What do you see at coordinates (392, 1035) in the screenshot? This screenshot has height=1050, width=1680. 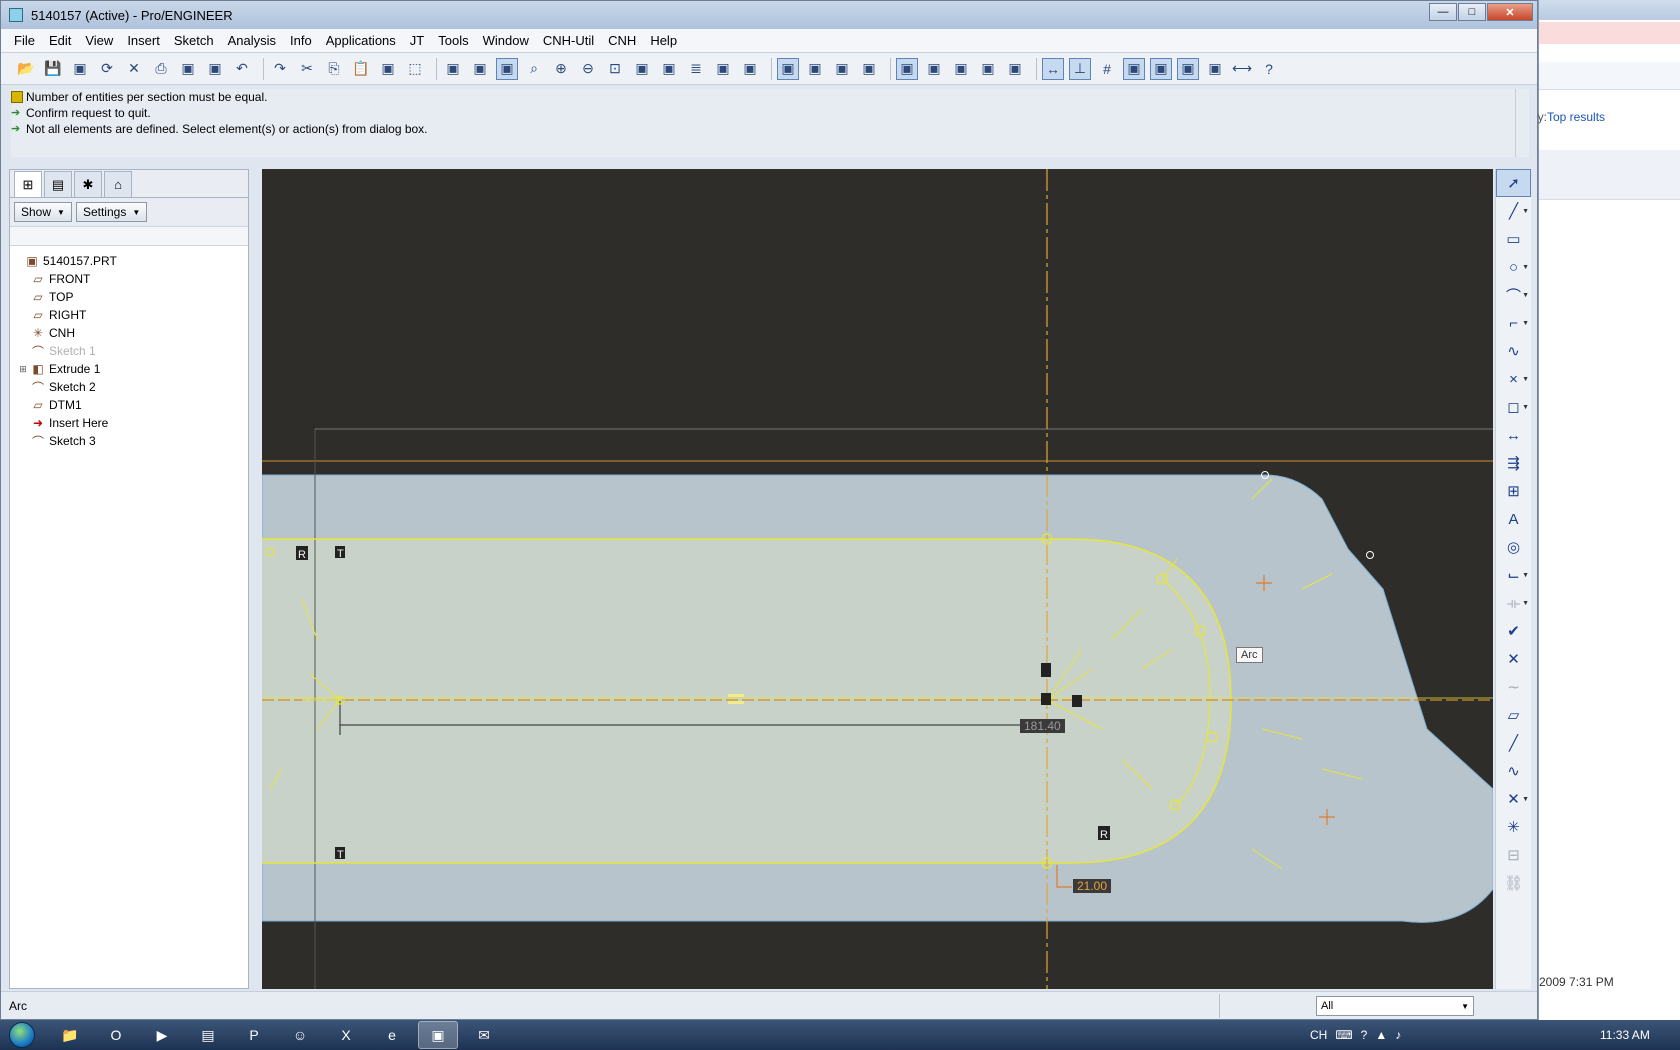 I see `ie-icon: e` at bounding box center [392, 1035].